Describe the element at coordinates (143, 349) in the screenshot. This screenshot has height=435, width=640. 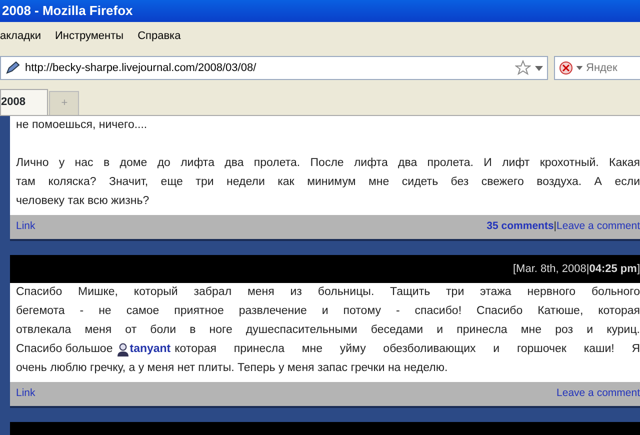
I see `user-link: tanyant` at that location.